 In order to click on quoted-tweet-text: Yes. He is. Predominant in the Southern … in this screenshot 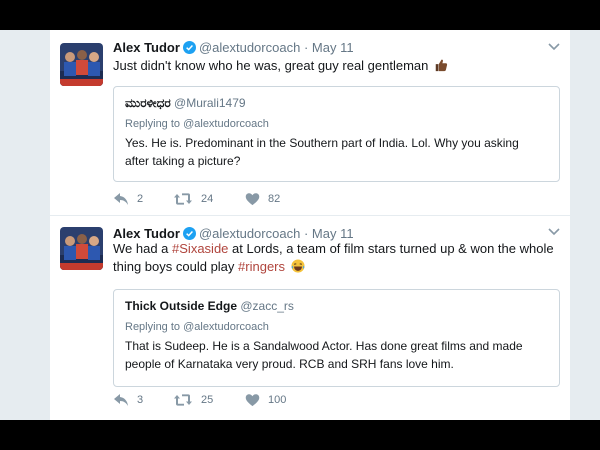, I will do `click(322, 152)`.